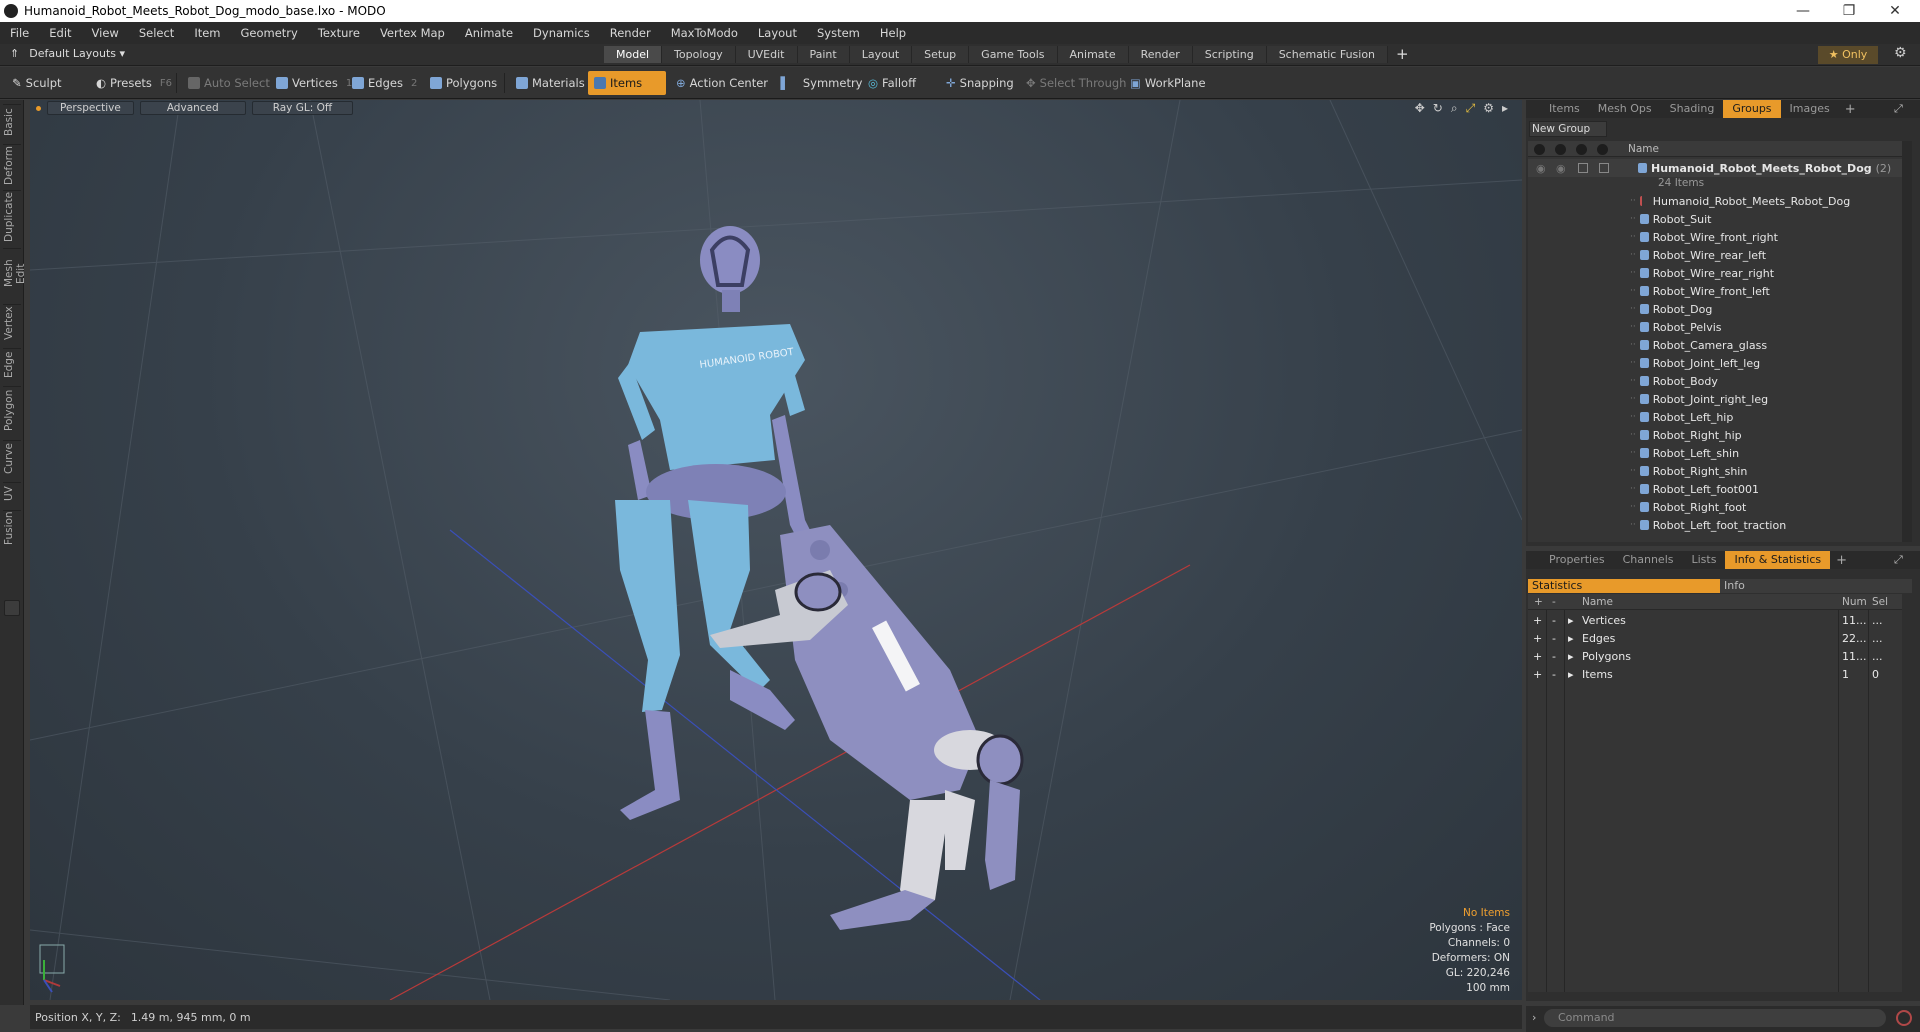 The width and height of the screenshot is (1920, 1032). I want to click on record-icon, so click(1904, 1018).